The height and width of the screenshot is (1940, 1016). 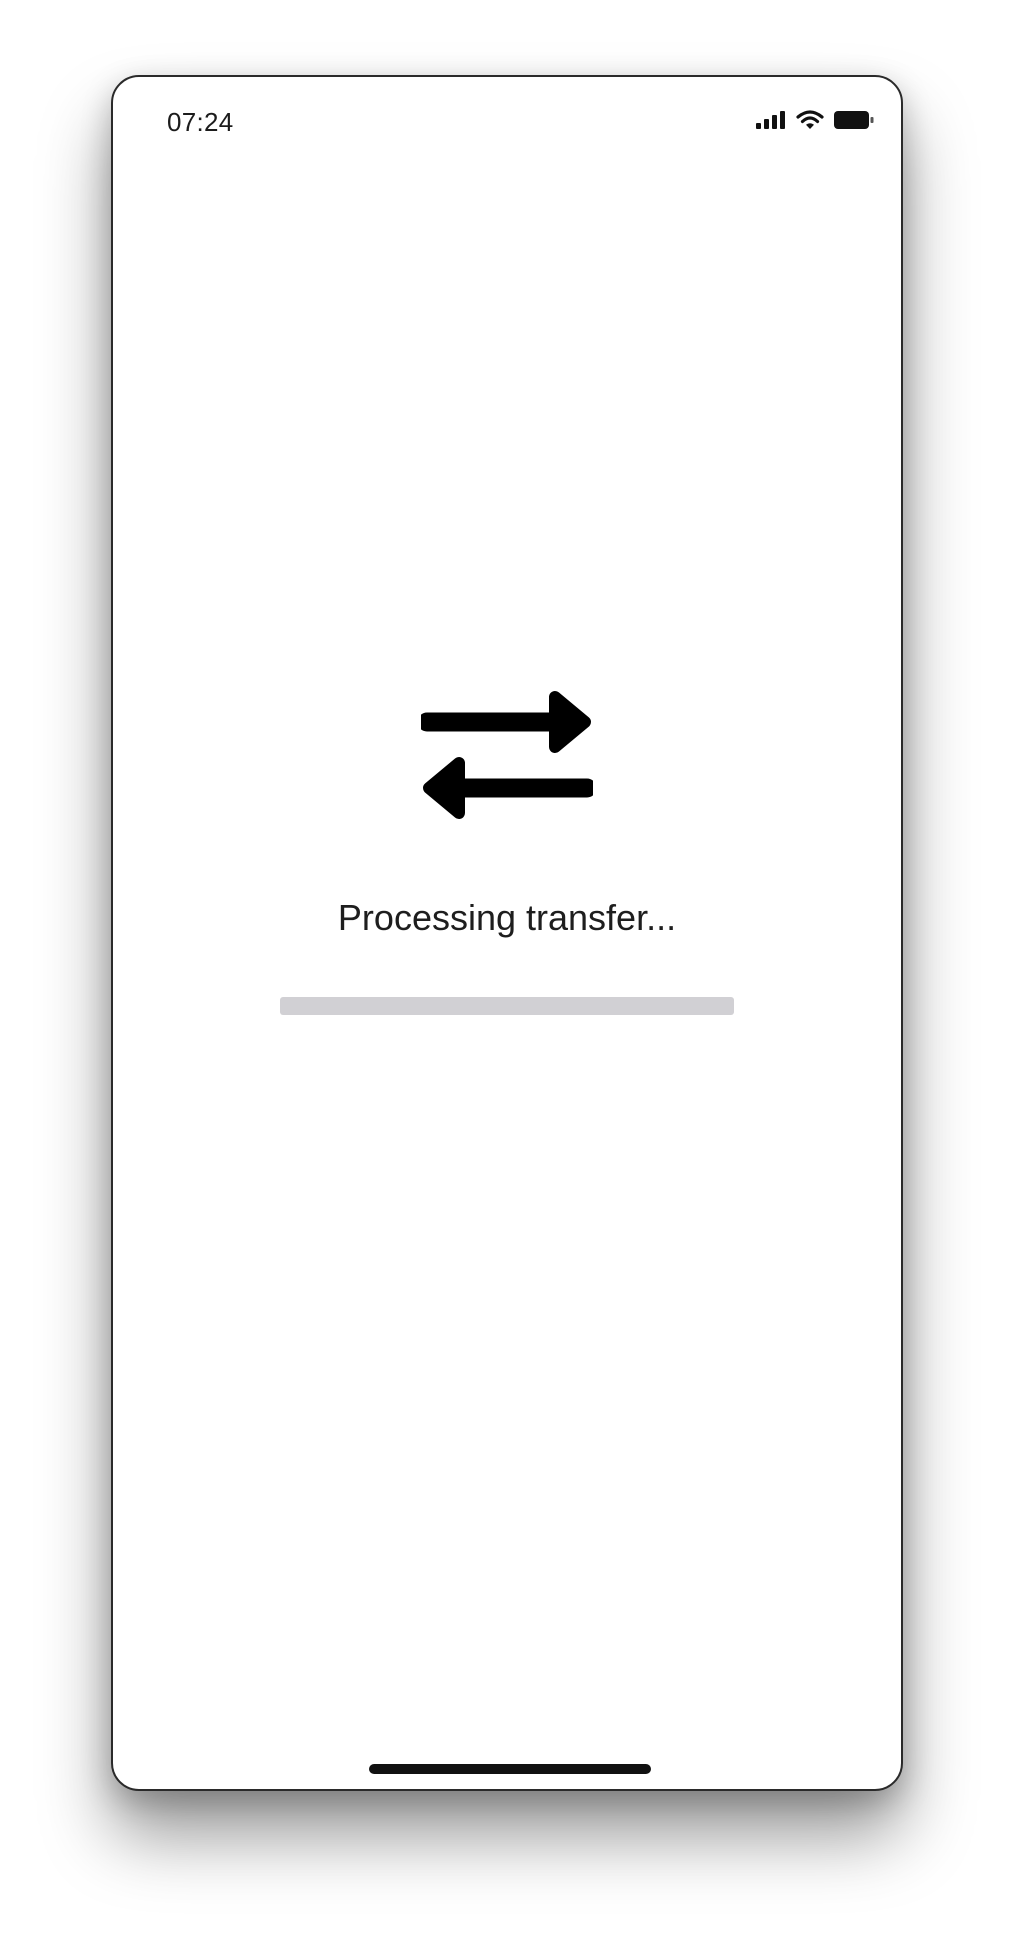 I want to click on status-icons, so click(x=815, y=120).